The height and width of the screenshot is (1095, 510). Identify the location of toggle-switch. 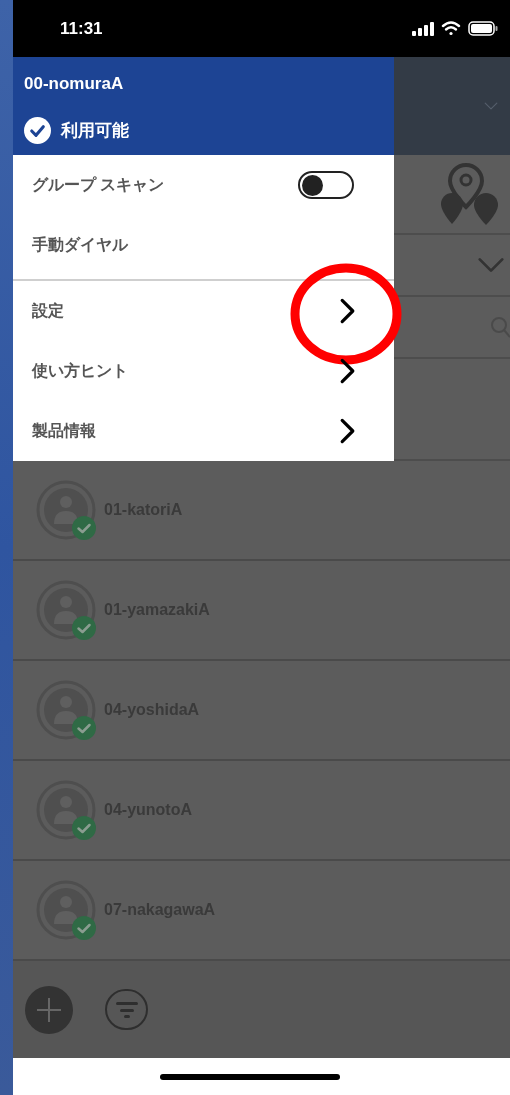
(326, 185).